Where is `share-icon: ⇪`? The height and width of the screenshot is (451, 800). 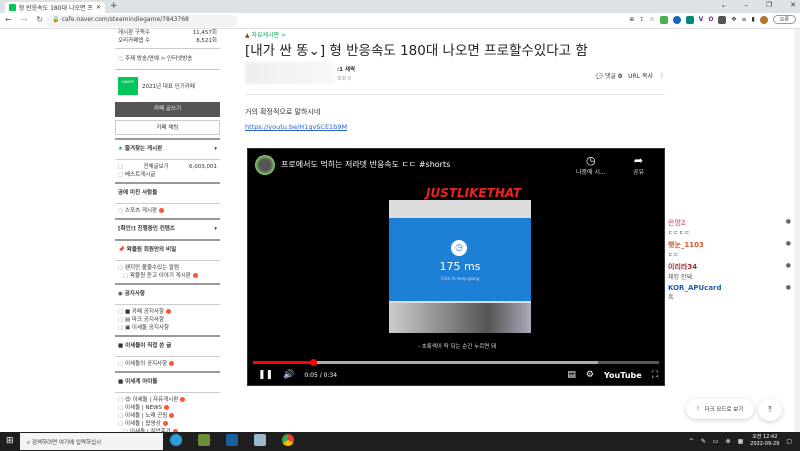
share-icon: ⇪ is located at coordinates (641, 19).